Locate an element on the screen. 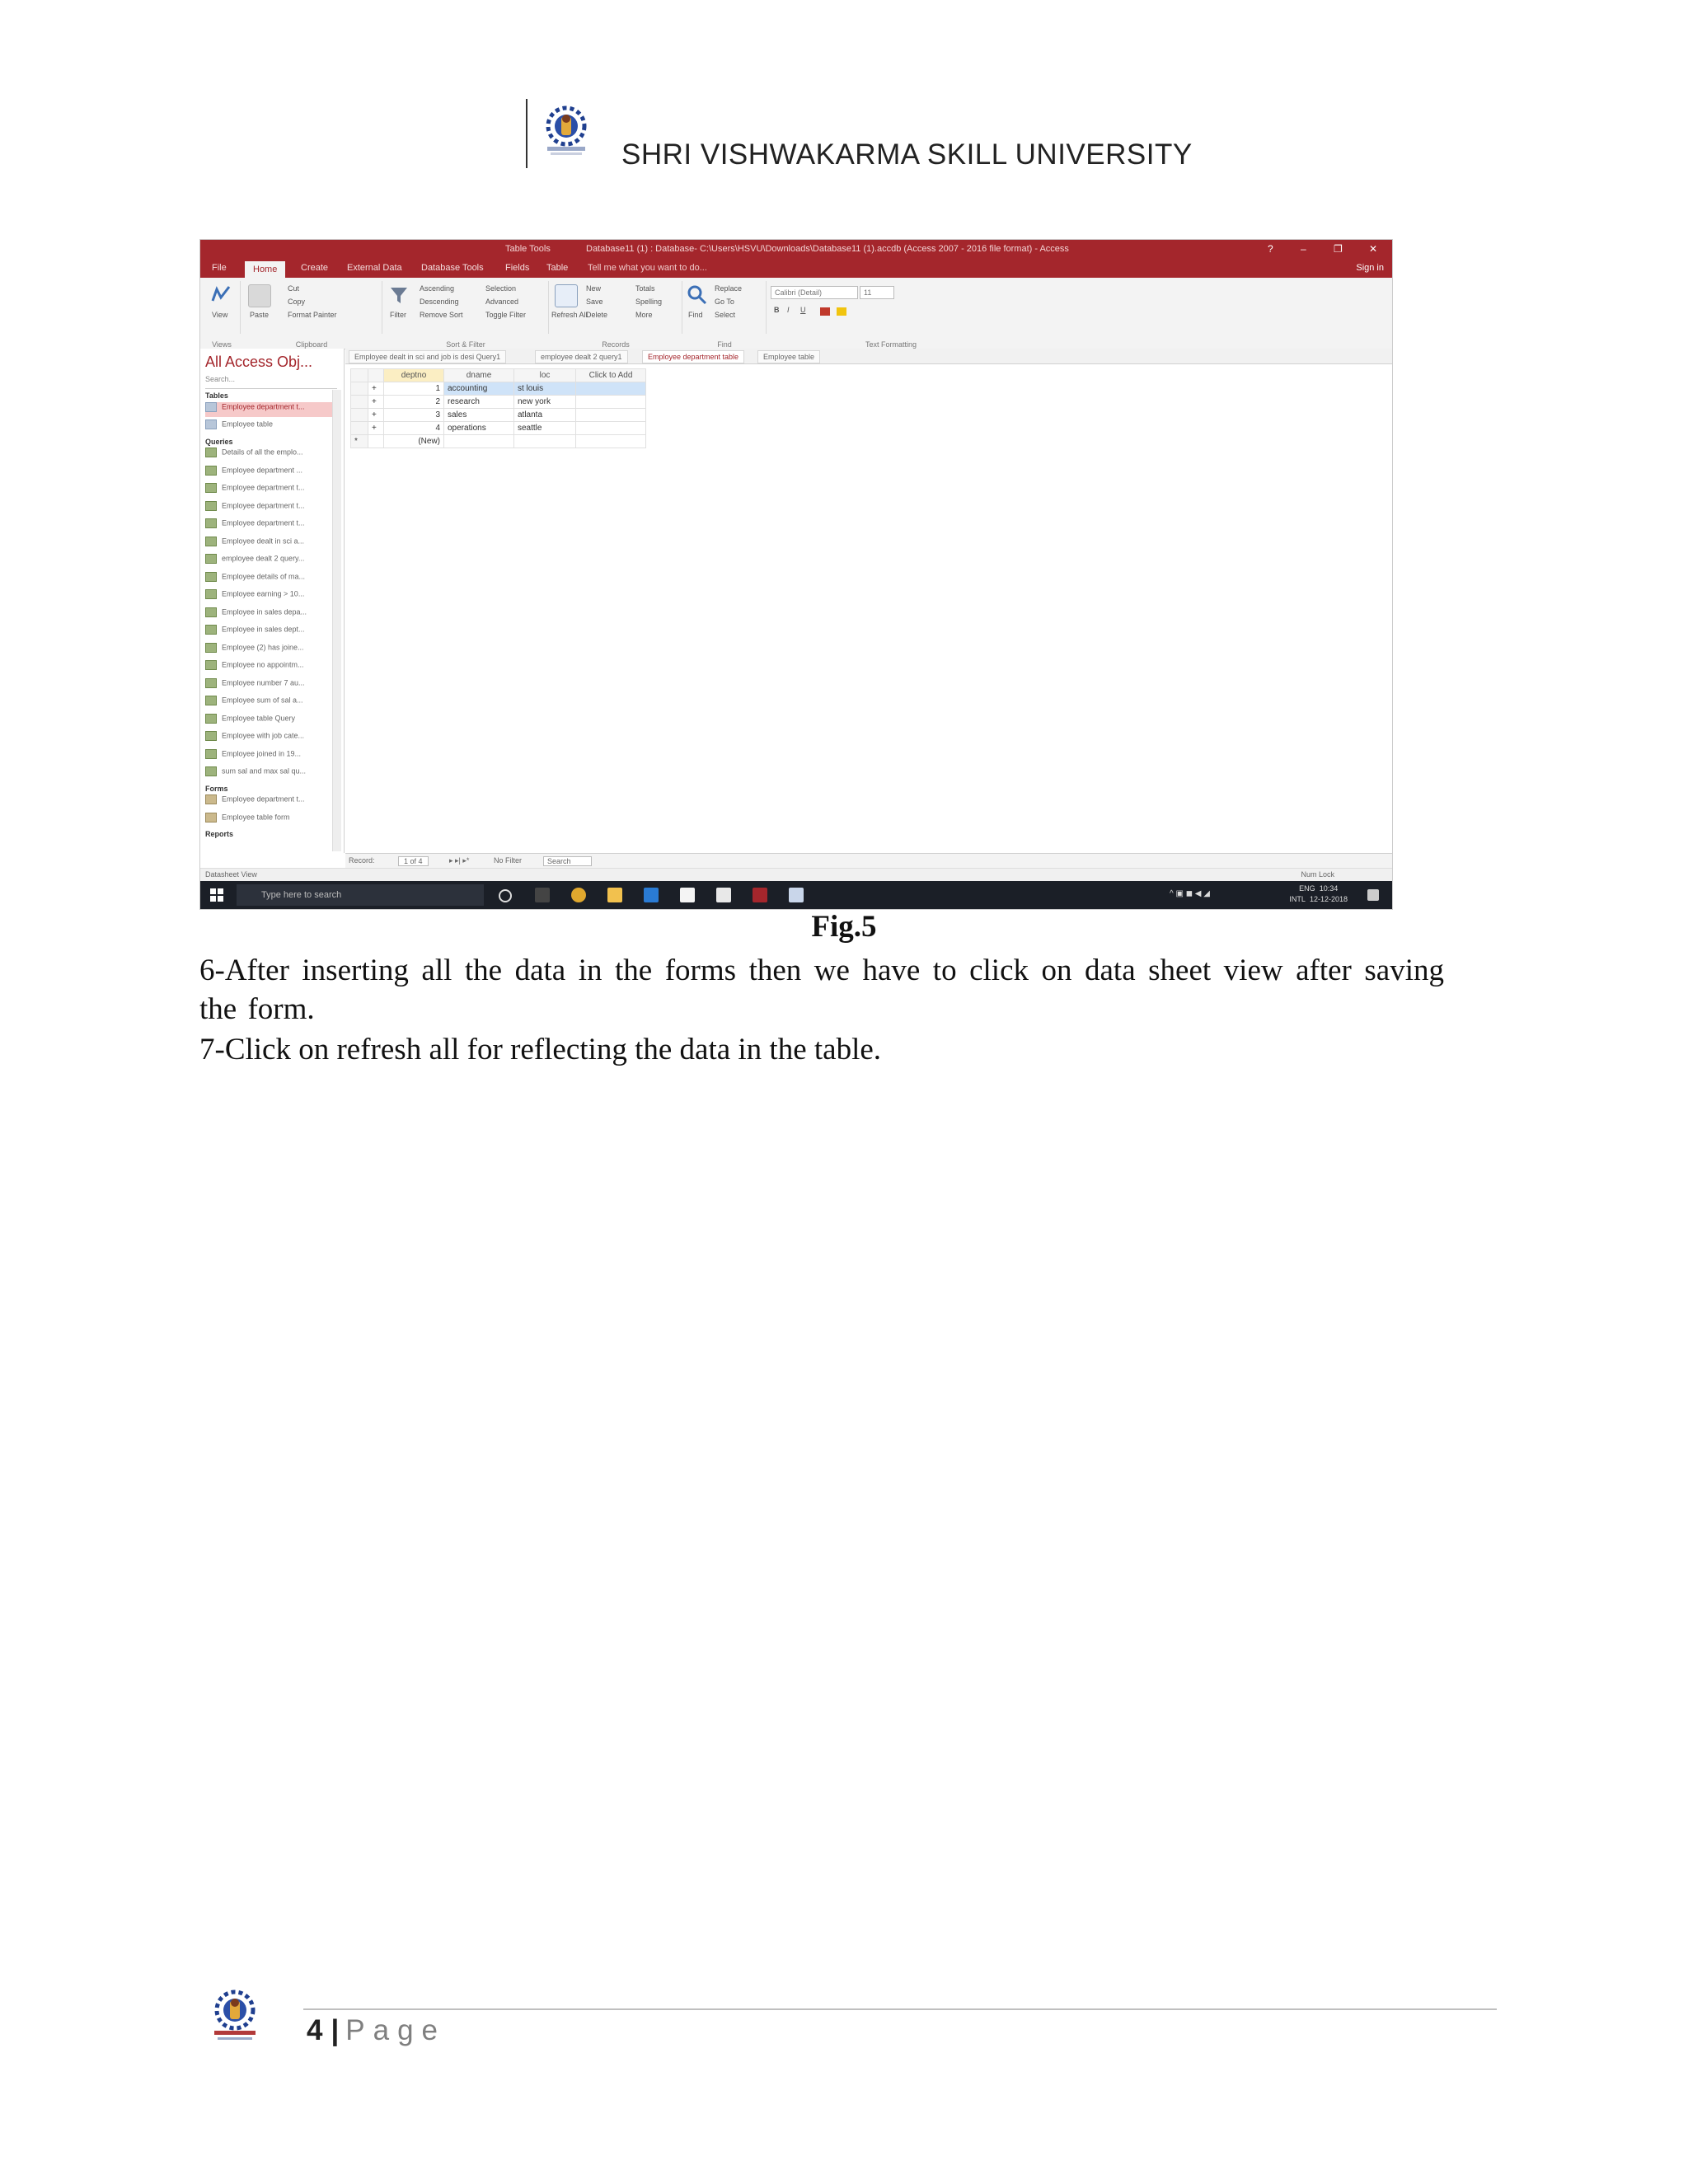 Image resolution: width=1688 pixels, height=2184 pixels. filter-icon is located at coordinates (399, 295).